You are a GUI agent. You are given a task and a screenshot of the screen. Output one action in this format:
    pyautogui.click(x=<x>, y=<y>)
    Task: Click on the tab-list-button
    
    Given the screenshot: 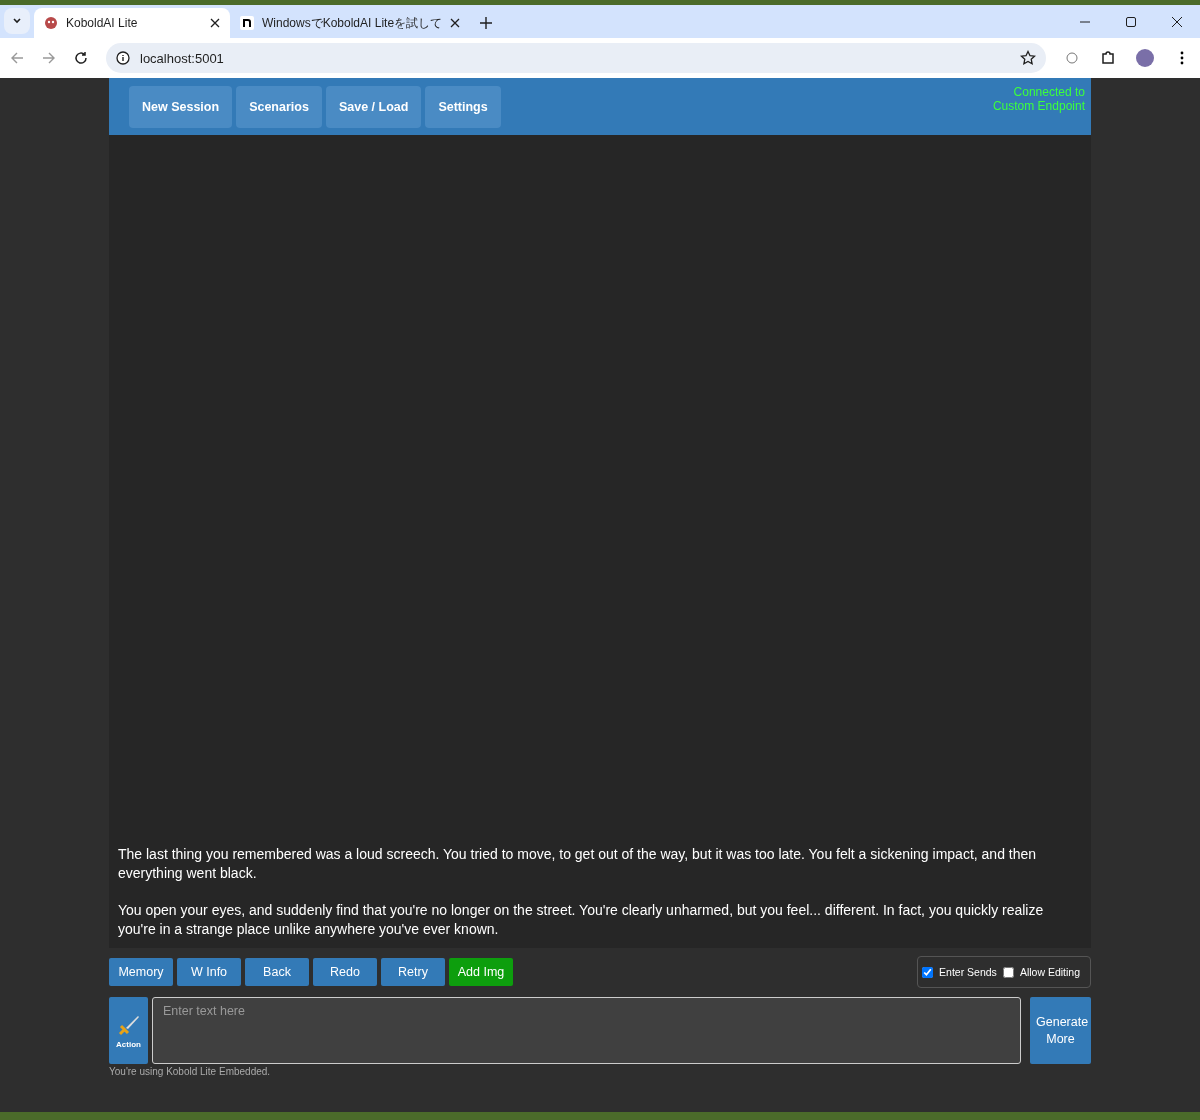 What is the action you would take?
    pyautogui.click(x=17, y=21)
    